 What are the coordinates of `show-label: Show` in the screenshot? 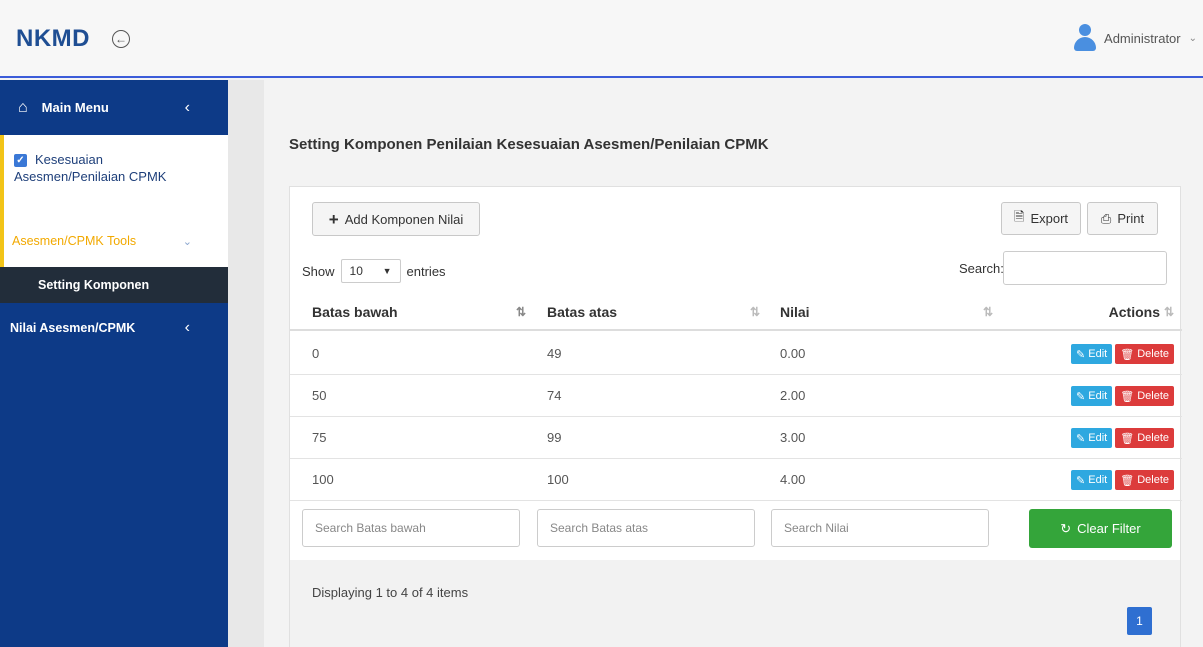 It's located at (318, 271).